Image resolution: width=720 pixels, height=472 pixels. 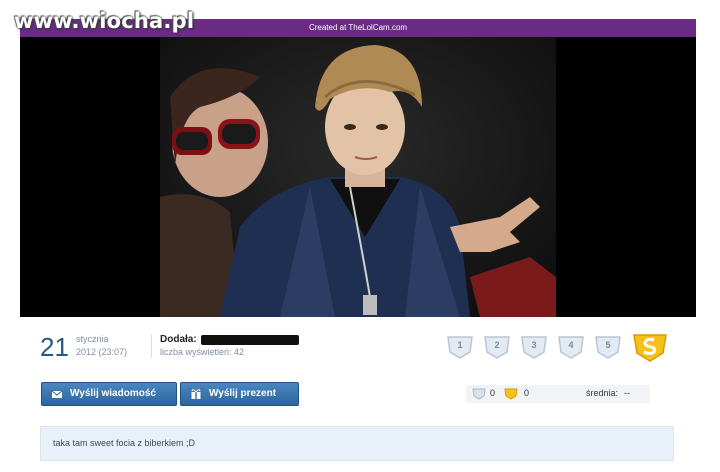 I want to click on gift-icon, so click(x=196, y=394).